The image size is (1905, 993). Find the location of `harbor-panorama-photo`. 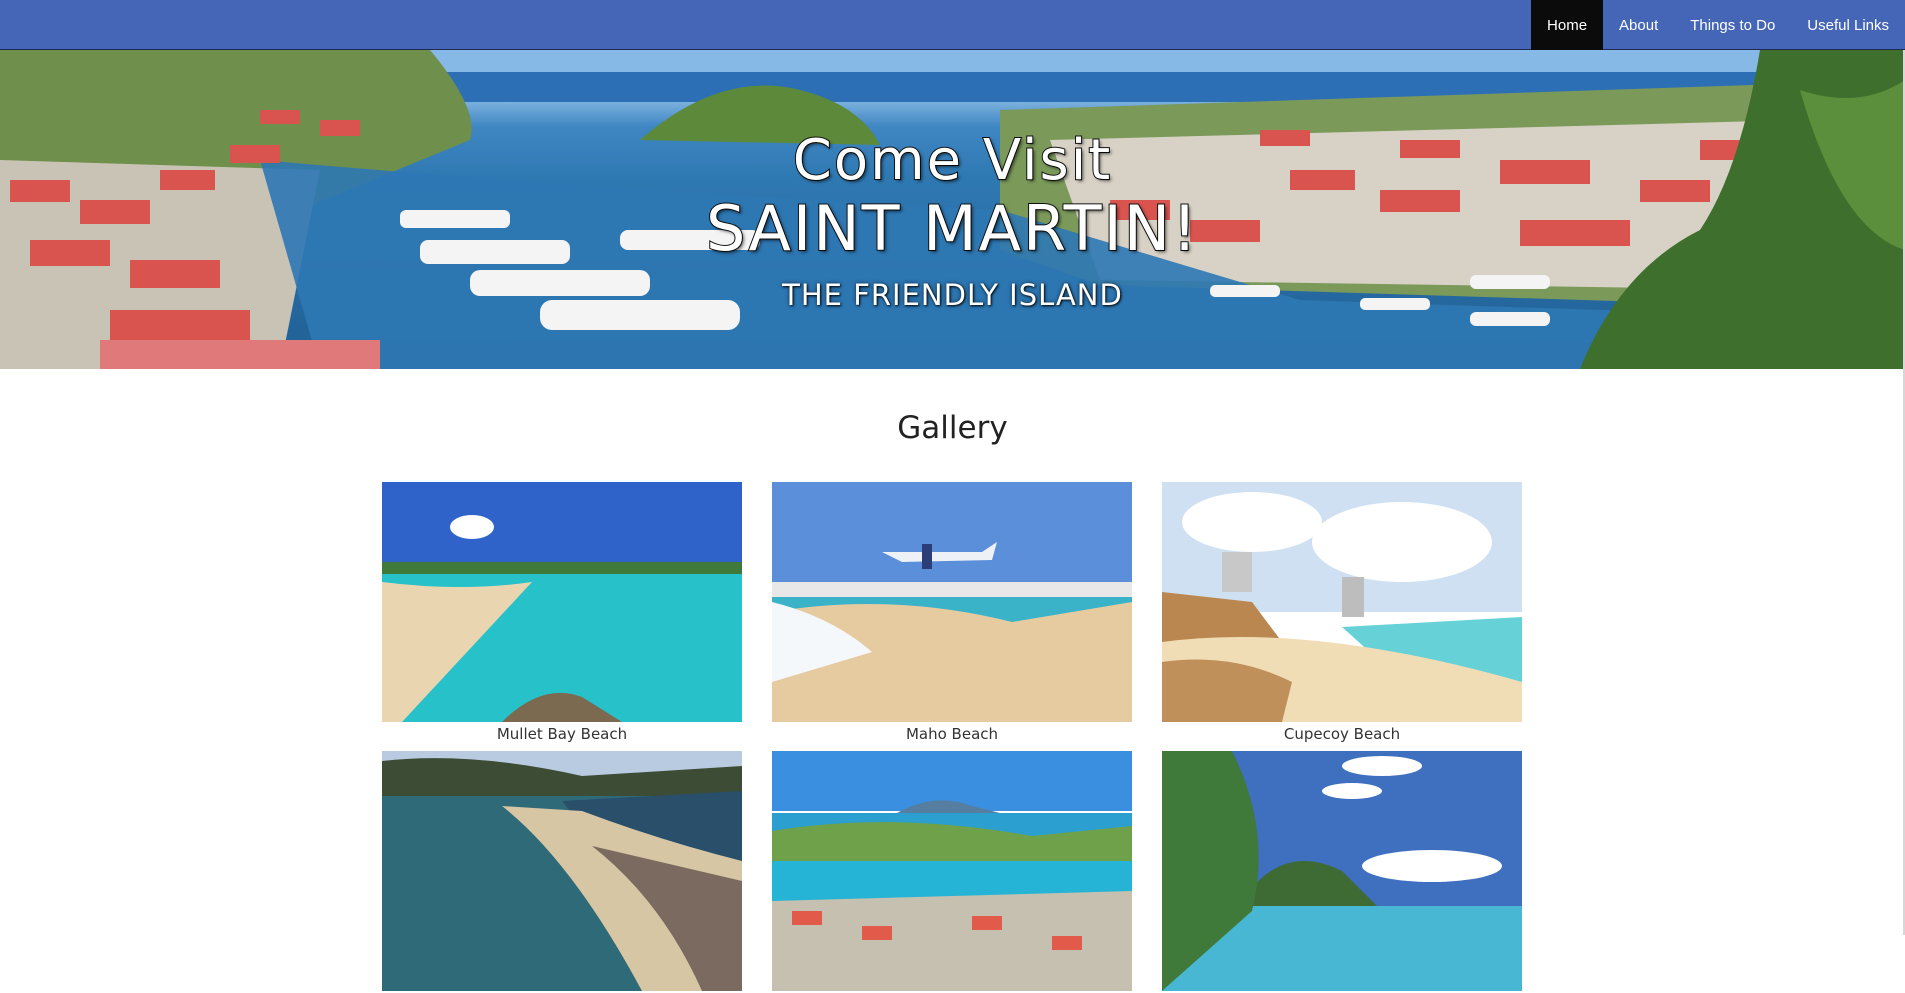

harbor-panorama-photo is located at coordinates (952, 871).